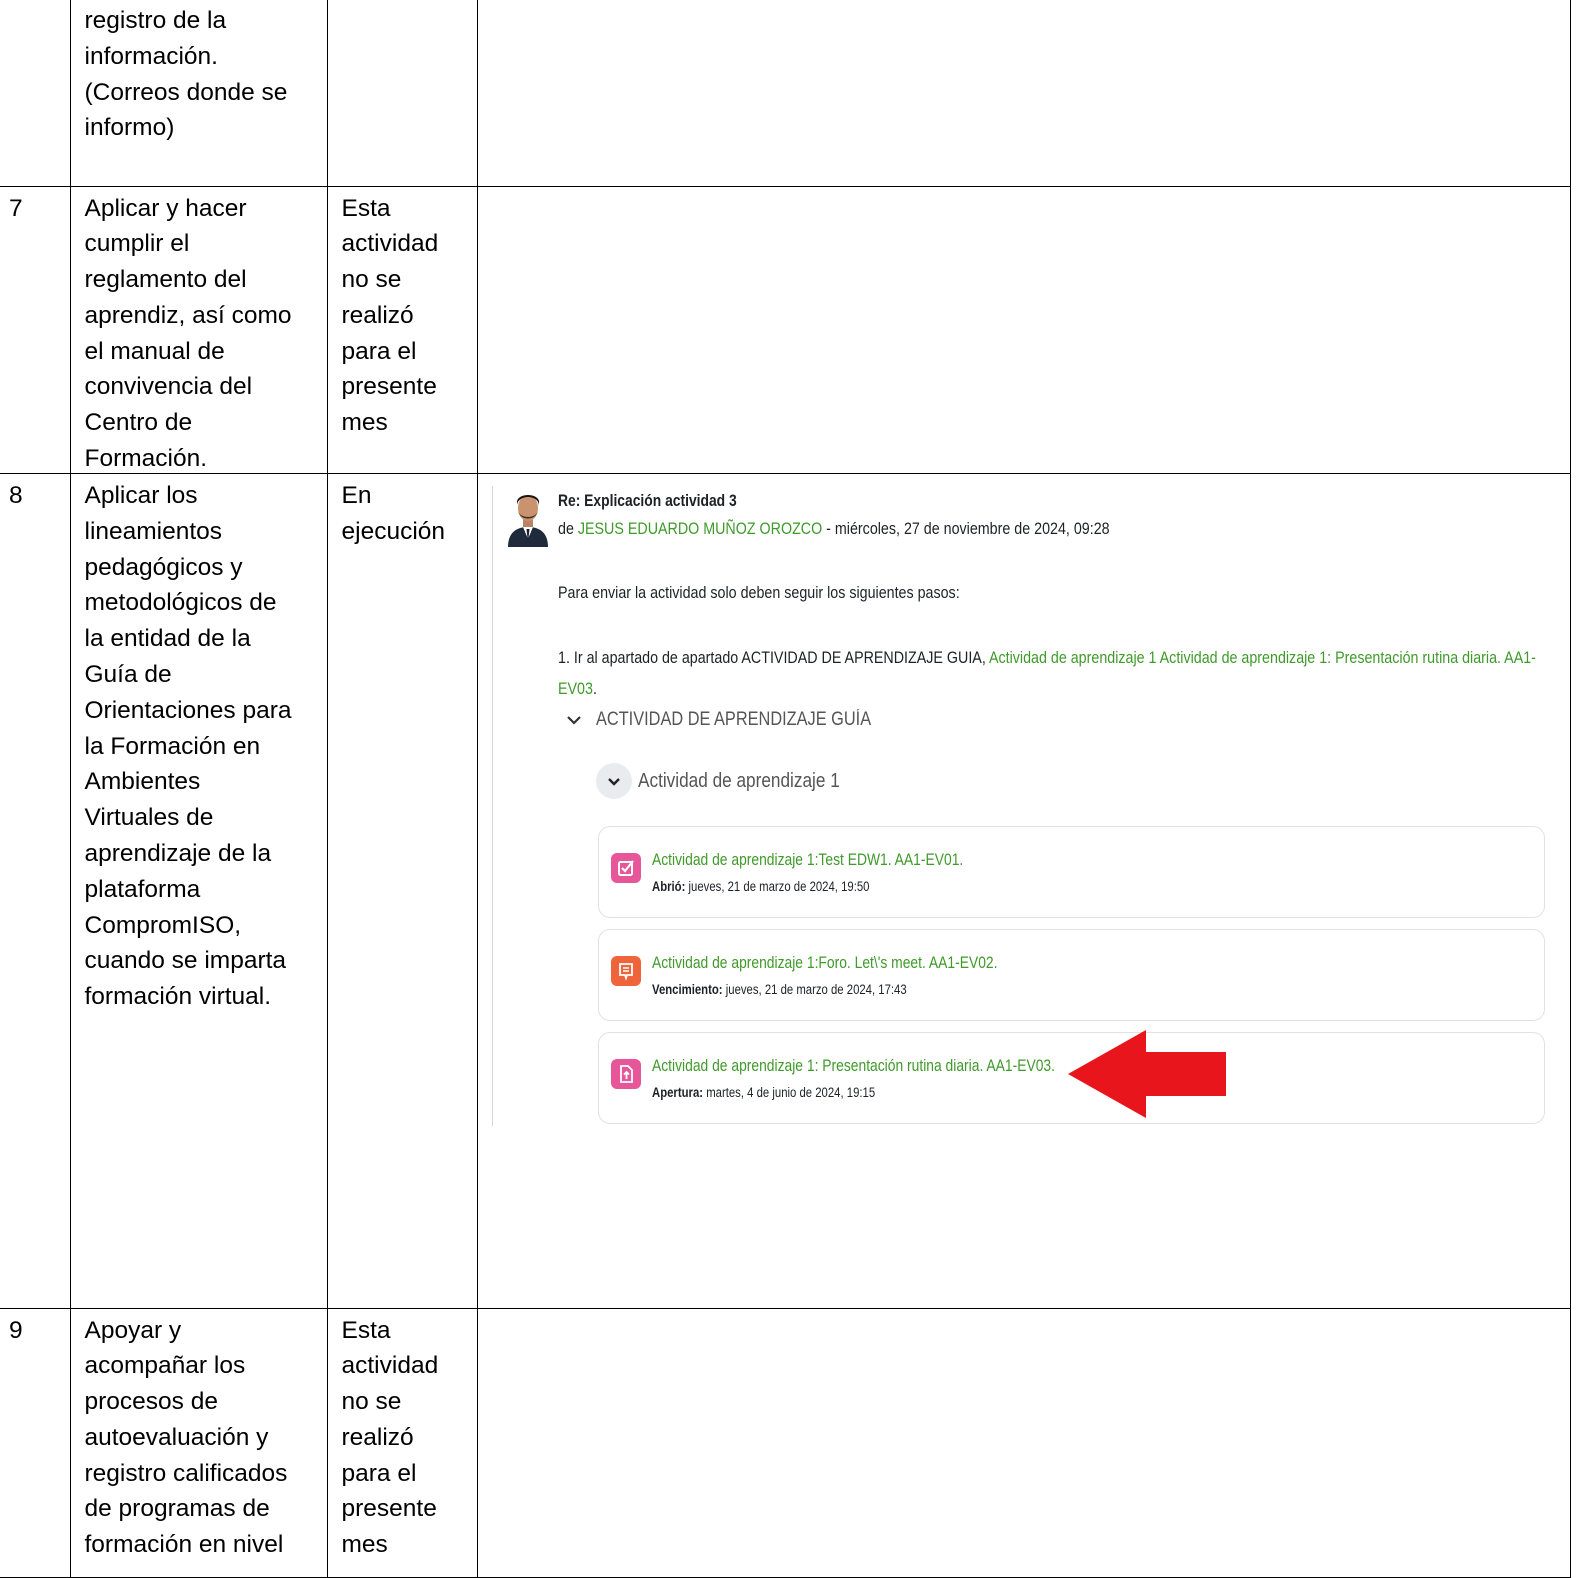  Describe the element at coordinates (777, 886) in the screenshot. I see `date-value: jueves, 21 de marzo de 2024, 19:50` at that location.